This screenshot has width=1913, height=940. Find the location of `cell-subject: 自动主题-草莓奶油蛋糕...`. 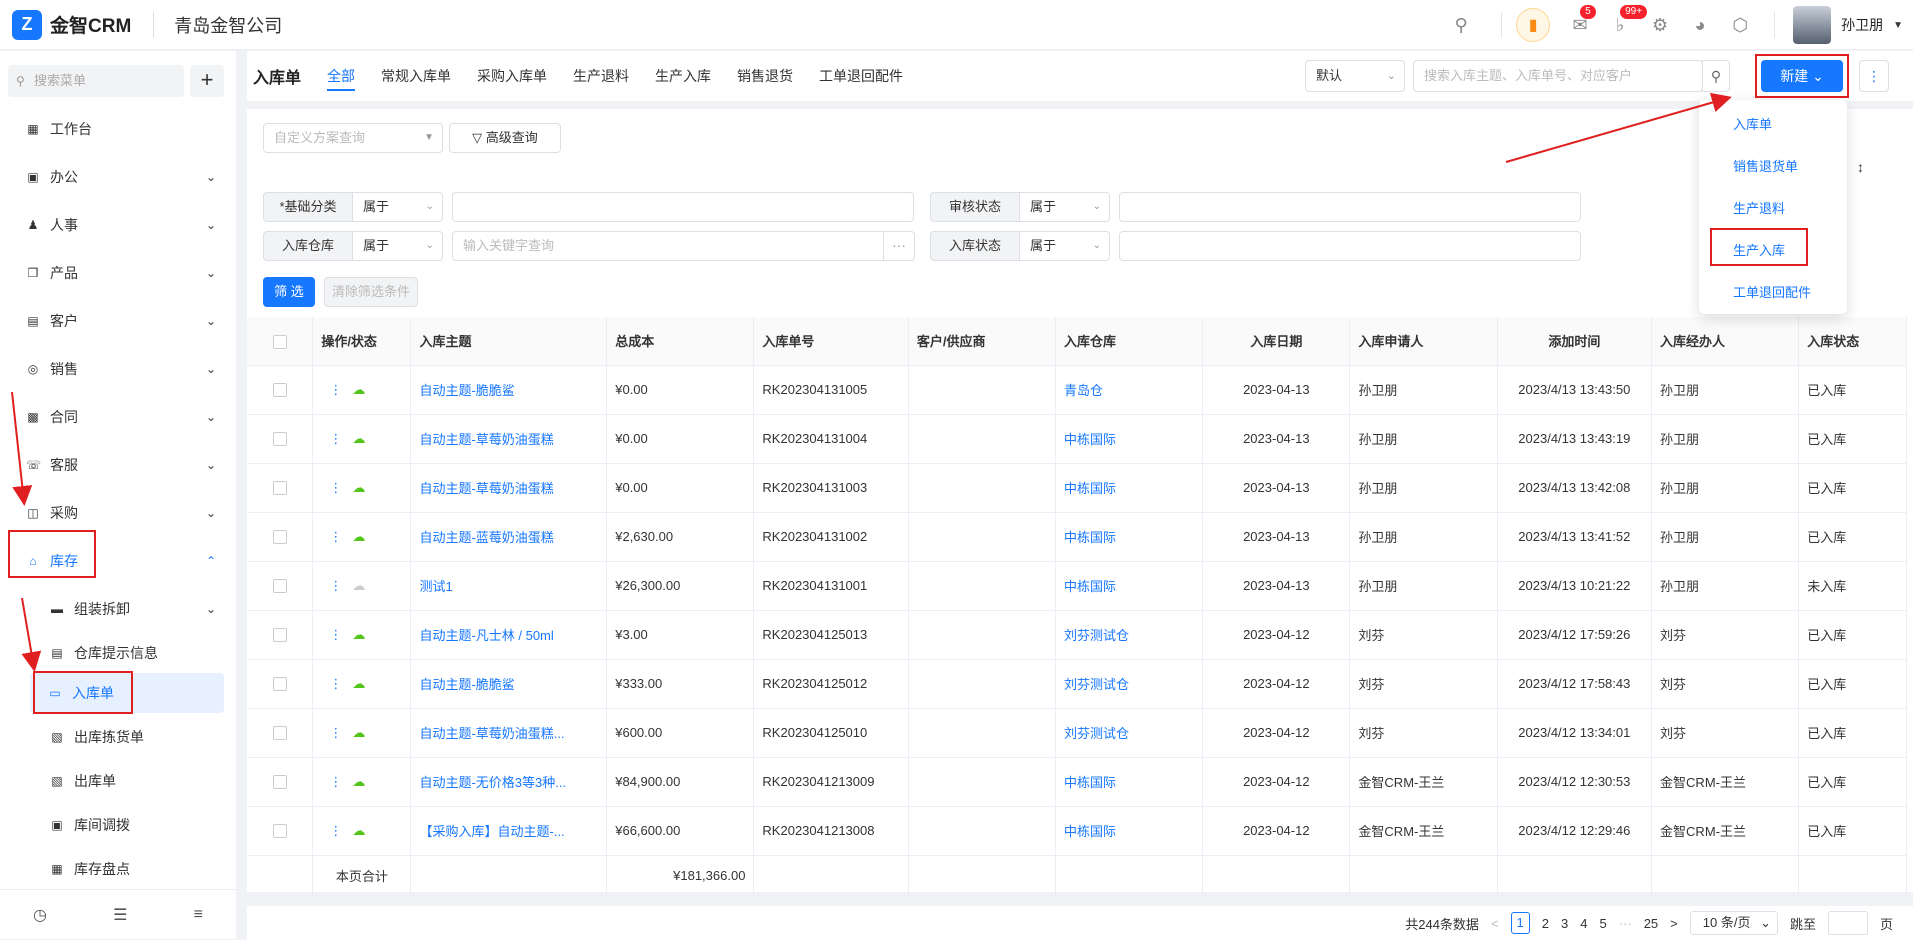

cell-subject: 自动主题-草莓奶油蛋糕... is located at coordinates (509, 733).